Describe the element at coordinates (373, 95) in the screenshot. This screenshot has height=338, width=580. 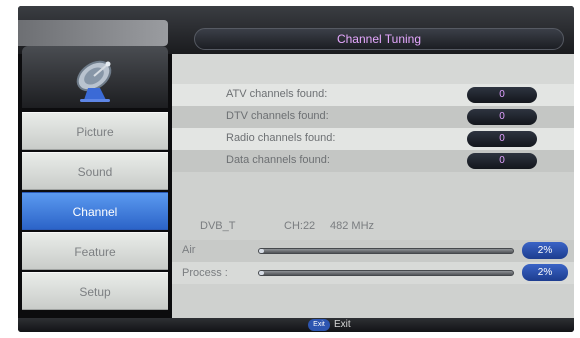
I see `count-row: ATV channels found: 0` at that location.